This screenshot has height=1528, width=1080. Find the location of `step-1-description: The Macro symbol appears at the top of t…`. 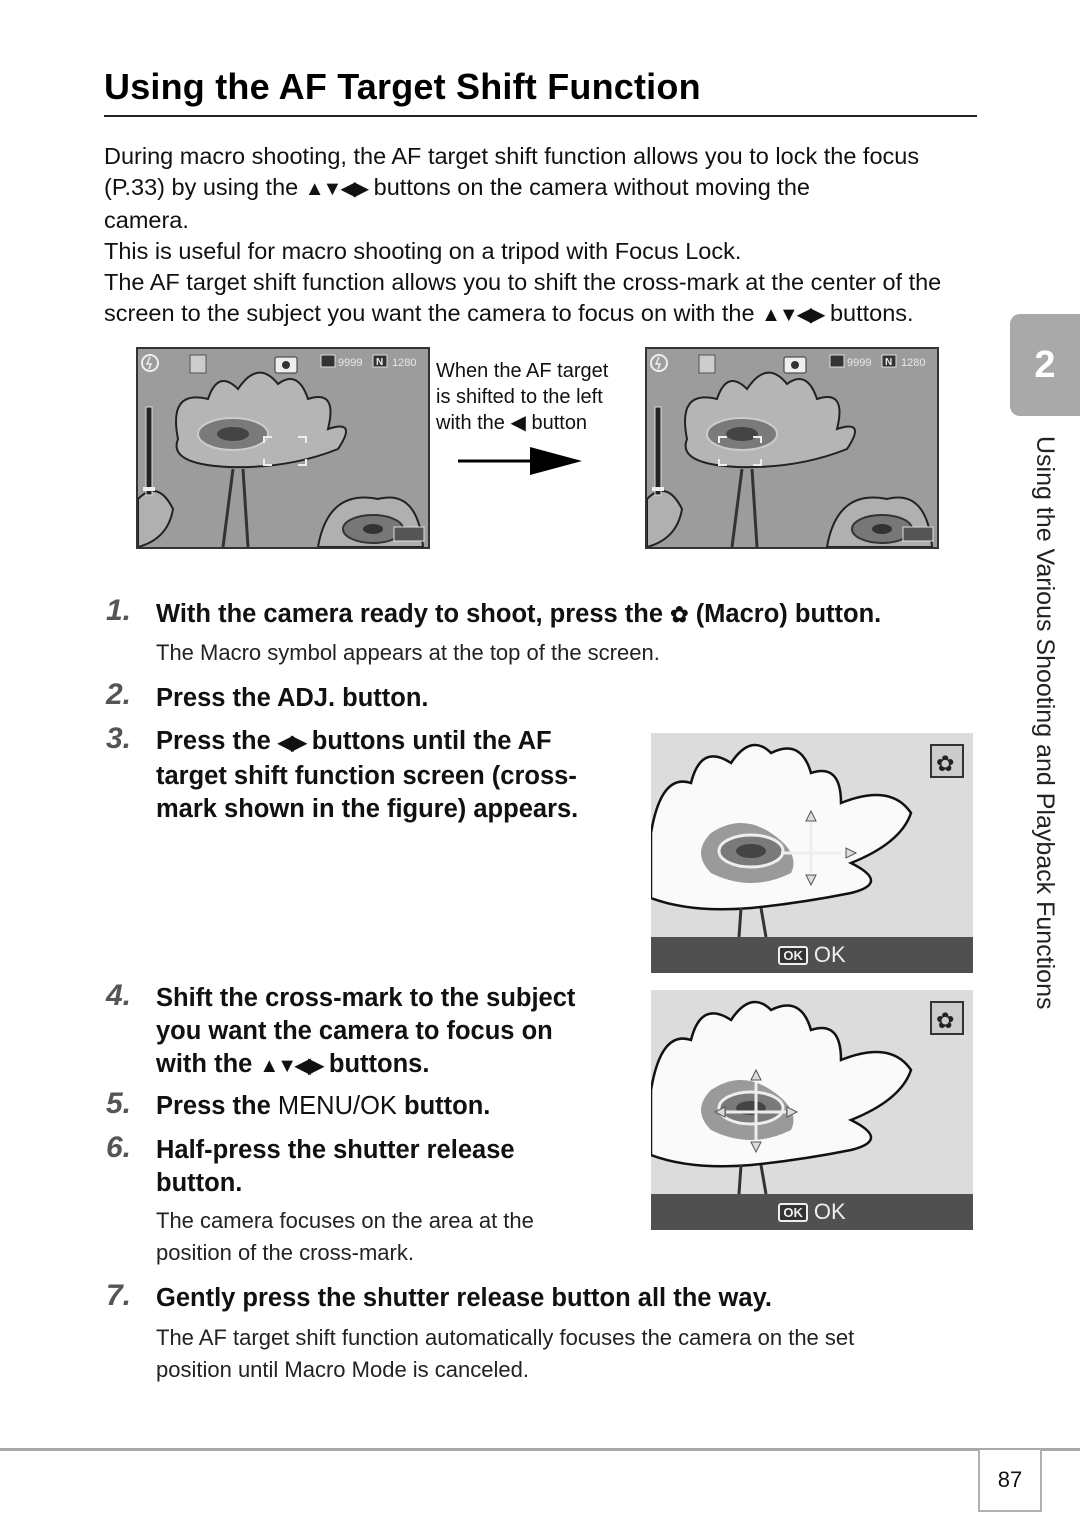

step-1-description: The Macro symbol appears at the top of t… is located at coordinates (408, 652).